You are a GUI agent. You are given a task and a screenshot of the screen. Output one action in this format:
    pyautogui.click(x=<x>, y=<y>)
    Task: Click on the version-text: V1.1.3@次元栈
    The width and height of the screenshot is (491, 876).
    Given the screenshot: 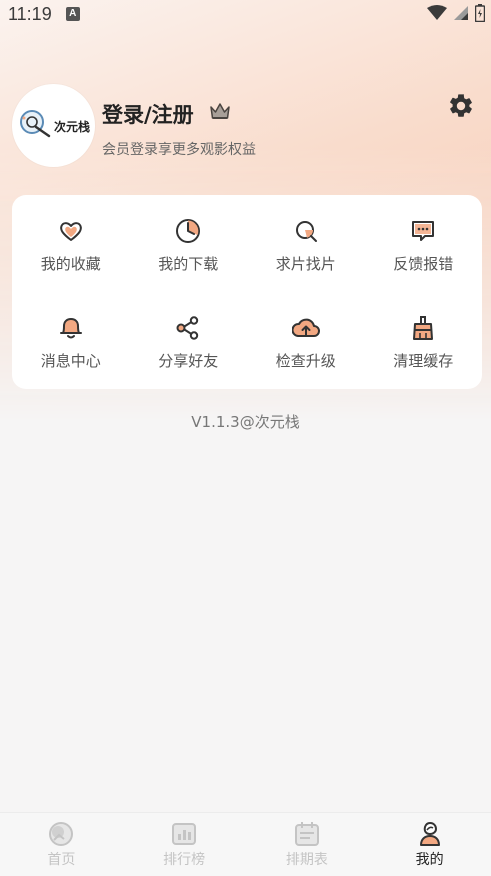 What is the action you would take?
    pyautogui.click(x=245, y=422)
    